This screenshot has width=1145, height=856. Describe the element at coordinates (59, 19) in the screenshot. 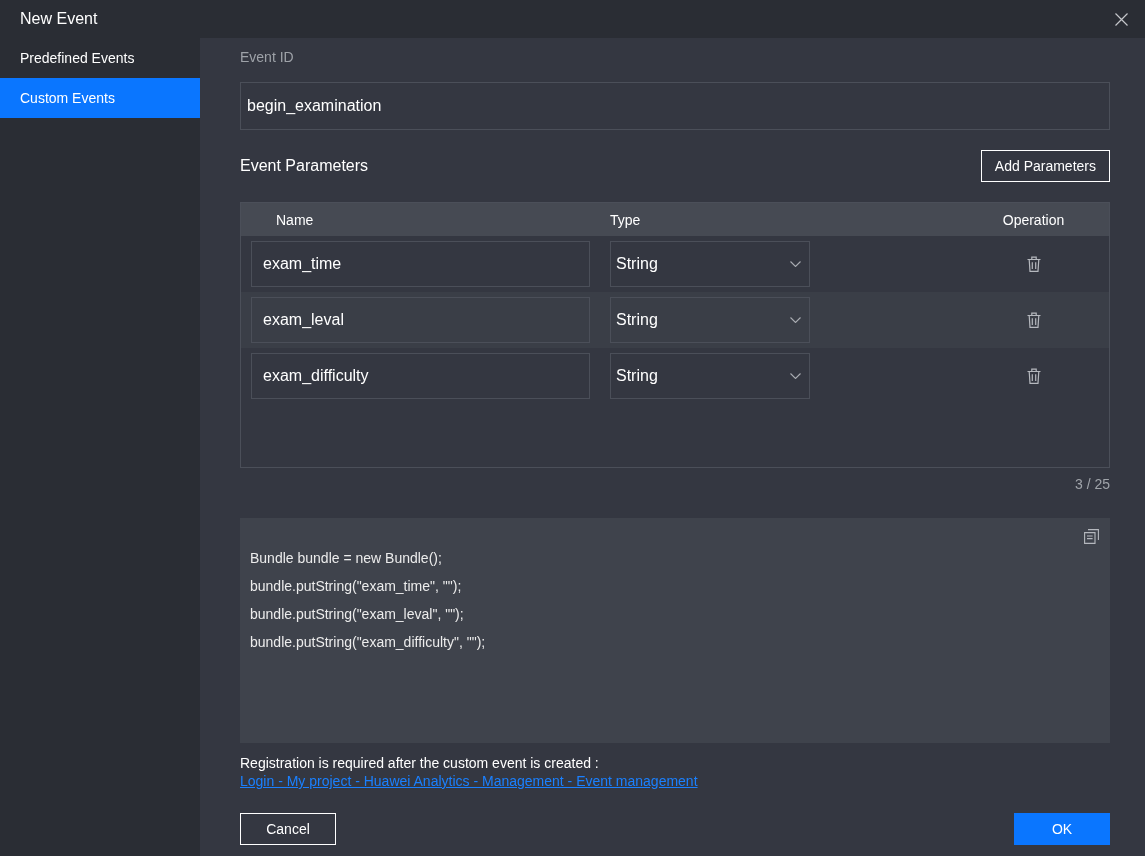

I see `dialog-title: New Event` at that location.